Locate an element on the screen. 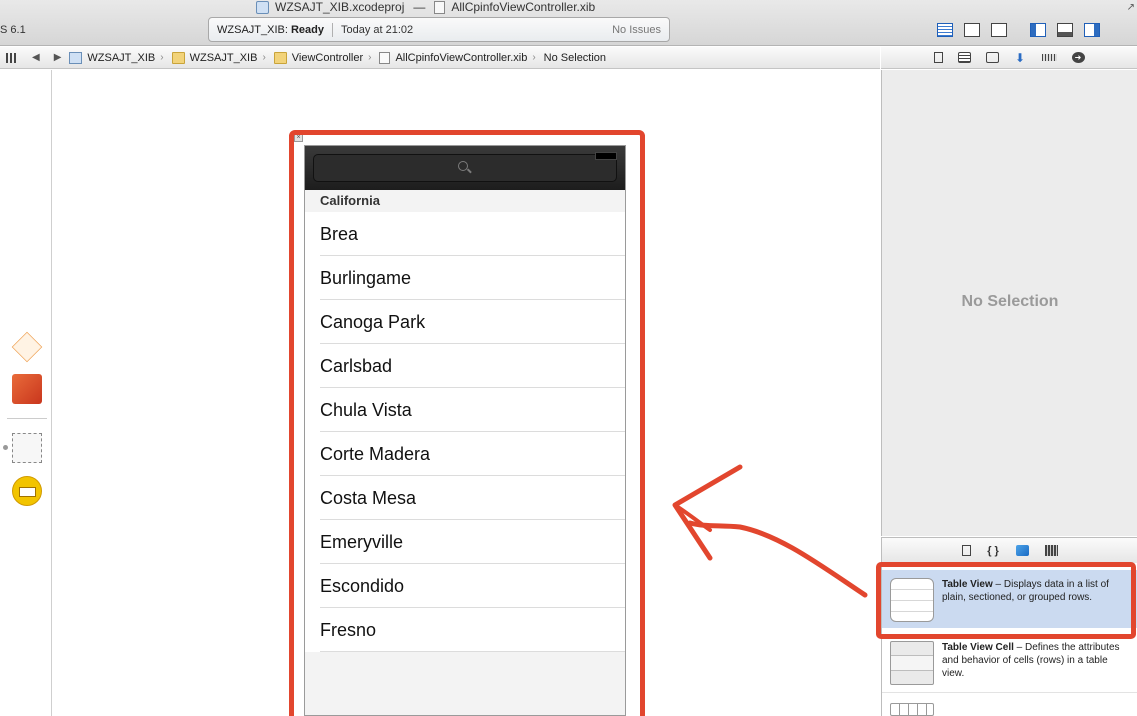 This screenshot has height=716, width=1137. editor-controls is located at coordinates (1021, 29).